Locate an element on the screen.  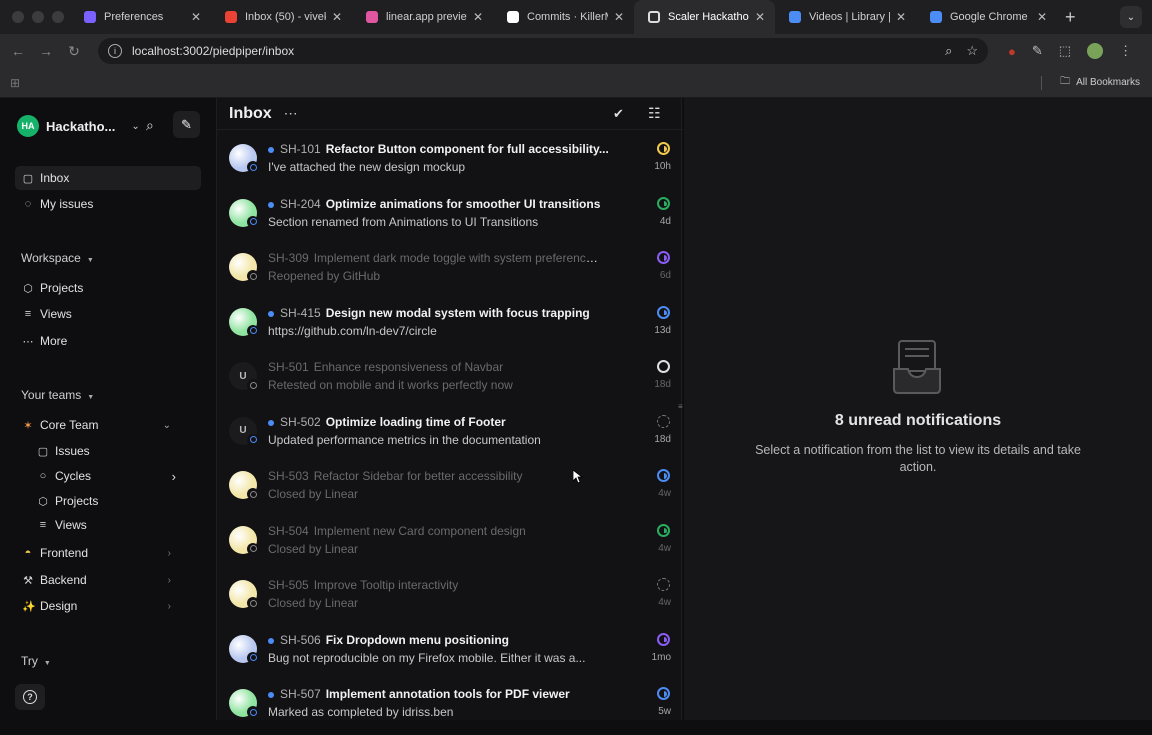
sidebar-item-inbox: ▢ Inbox is located at coordinates (108, 178).